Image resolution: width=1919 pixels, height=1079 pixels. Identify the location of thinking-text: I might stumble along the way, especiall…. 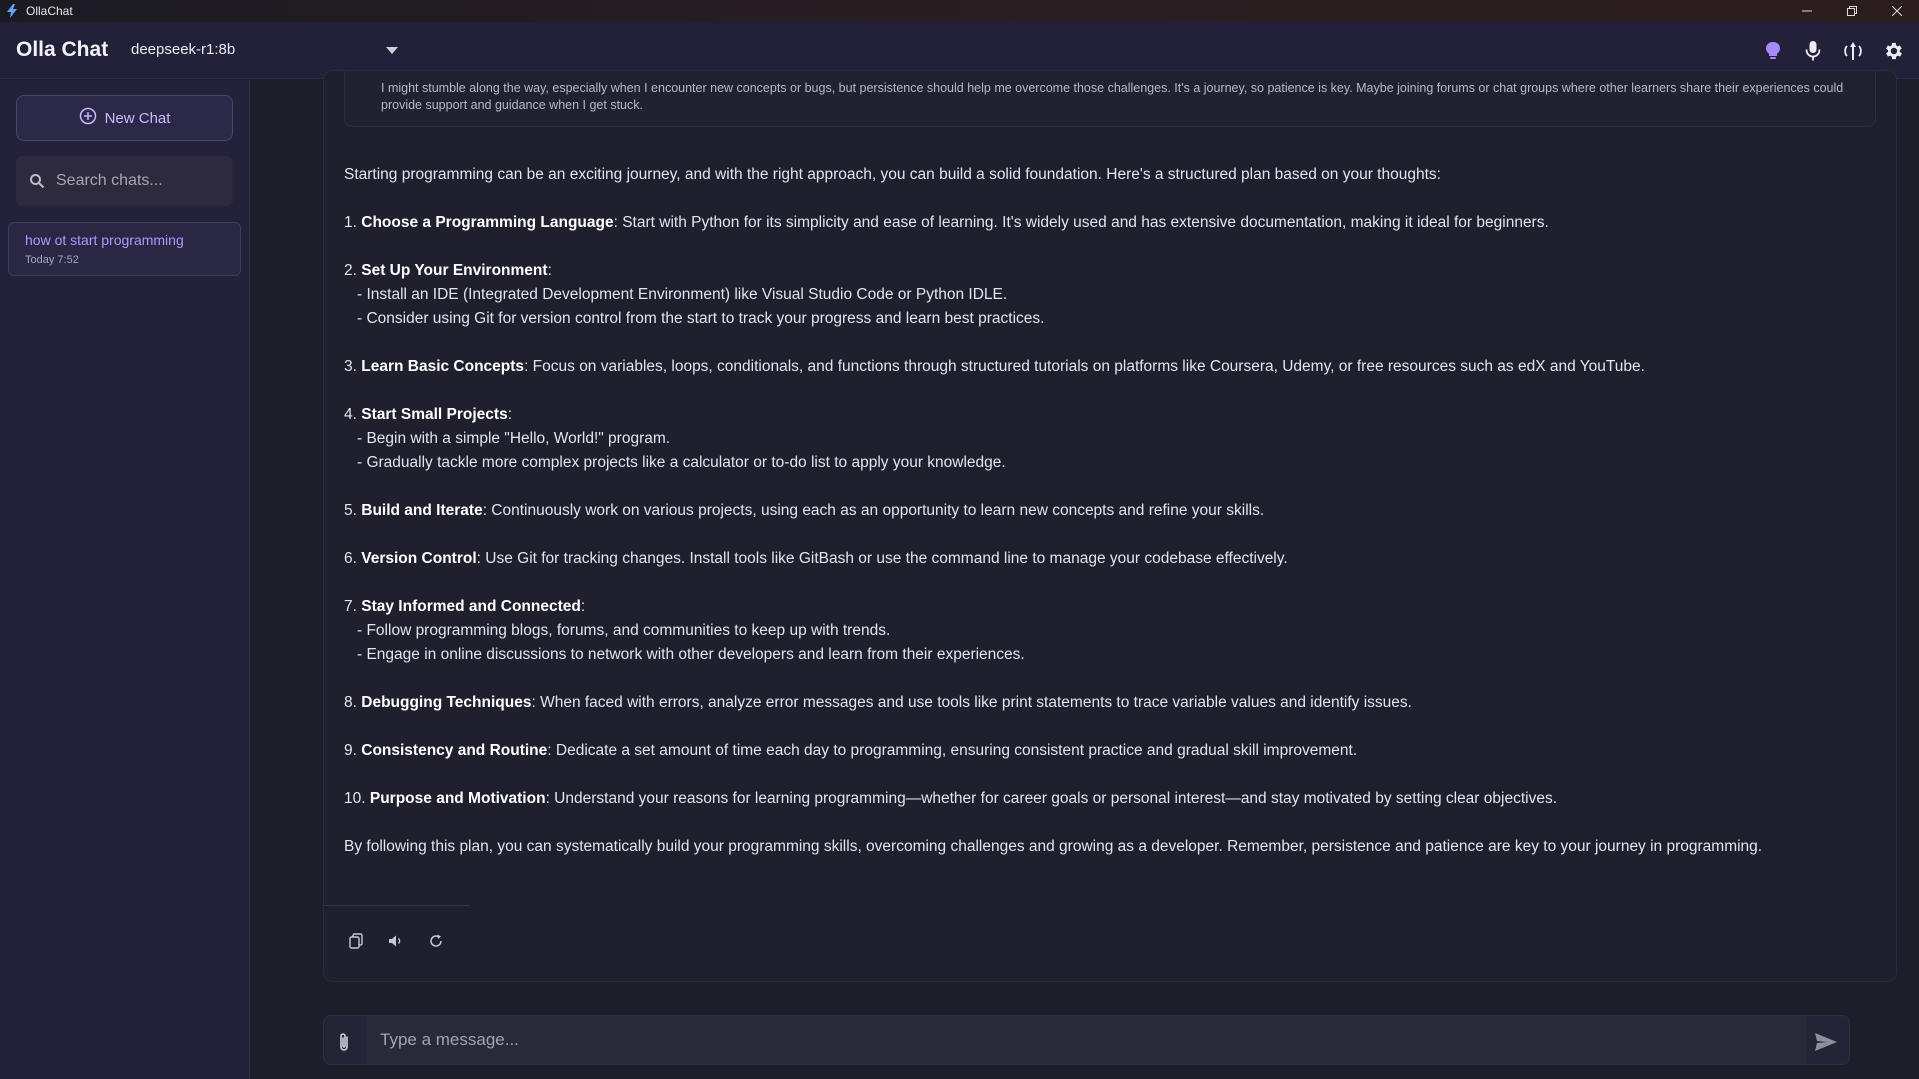
(1112, 96).